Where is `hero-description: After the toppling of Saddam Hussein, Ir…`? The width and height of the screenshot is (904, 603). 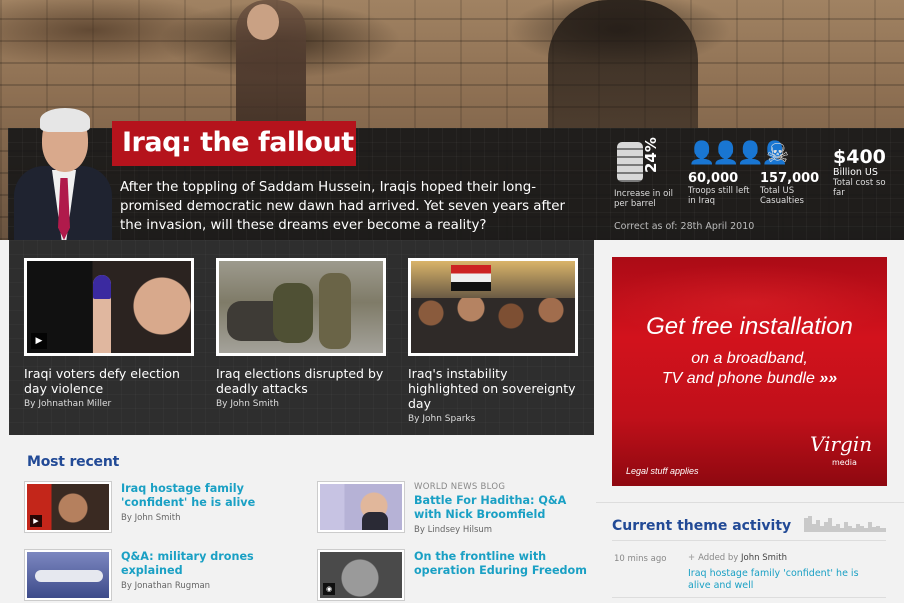
hero-description: After the toppling of Saddam Hussein, Ir… is located at coordinates (342, 206).